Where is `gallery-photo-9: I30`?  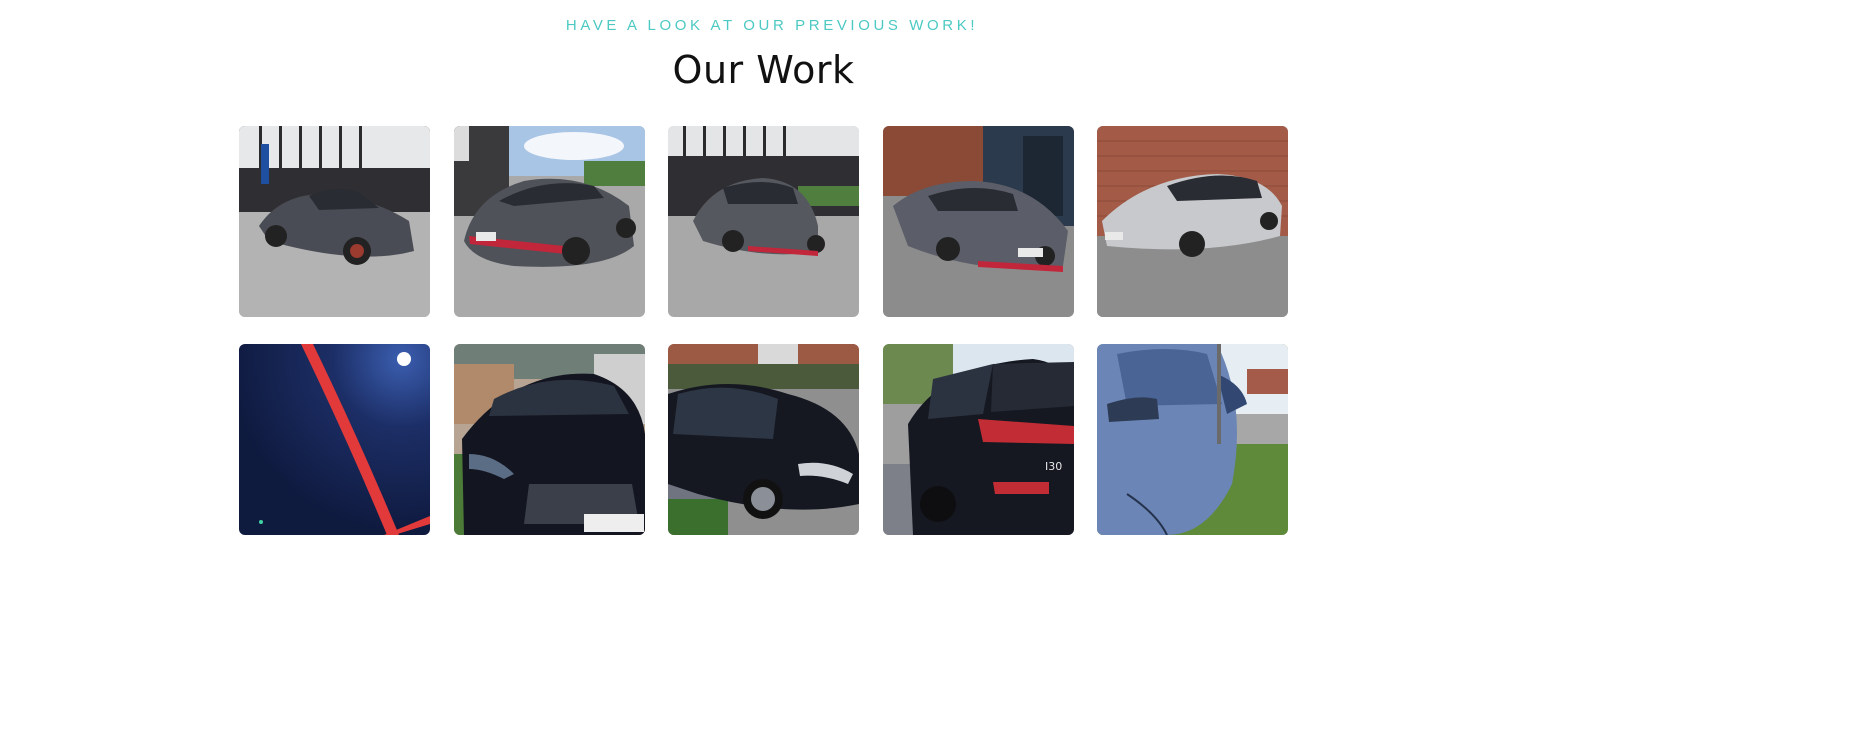 gallery-photo-9: I30 is located at coordinates (978, 439).